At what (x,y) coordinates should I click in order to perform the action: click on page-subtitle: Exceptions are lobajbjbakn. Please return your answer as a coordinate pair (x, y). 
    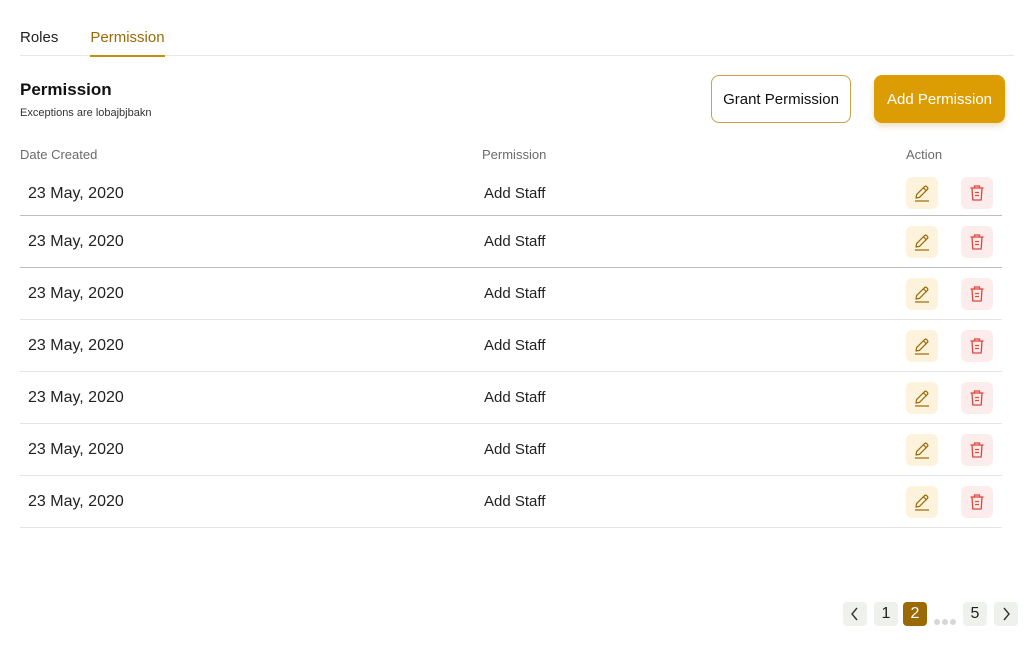
    Looking at the image, I should click on (86, 113).